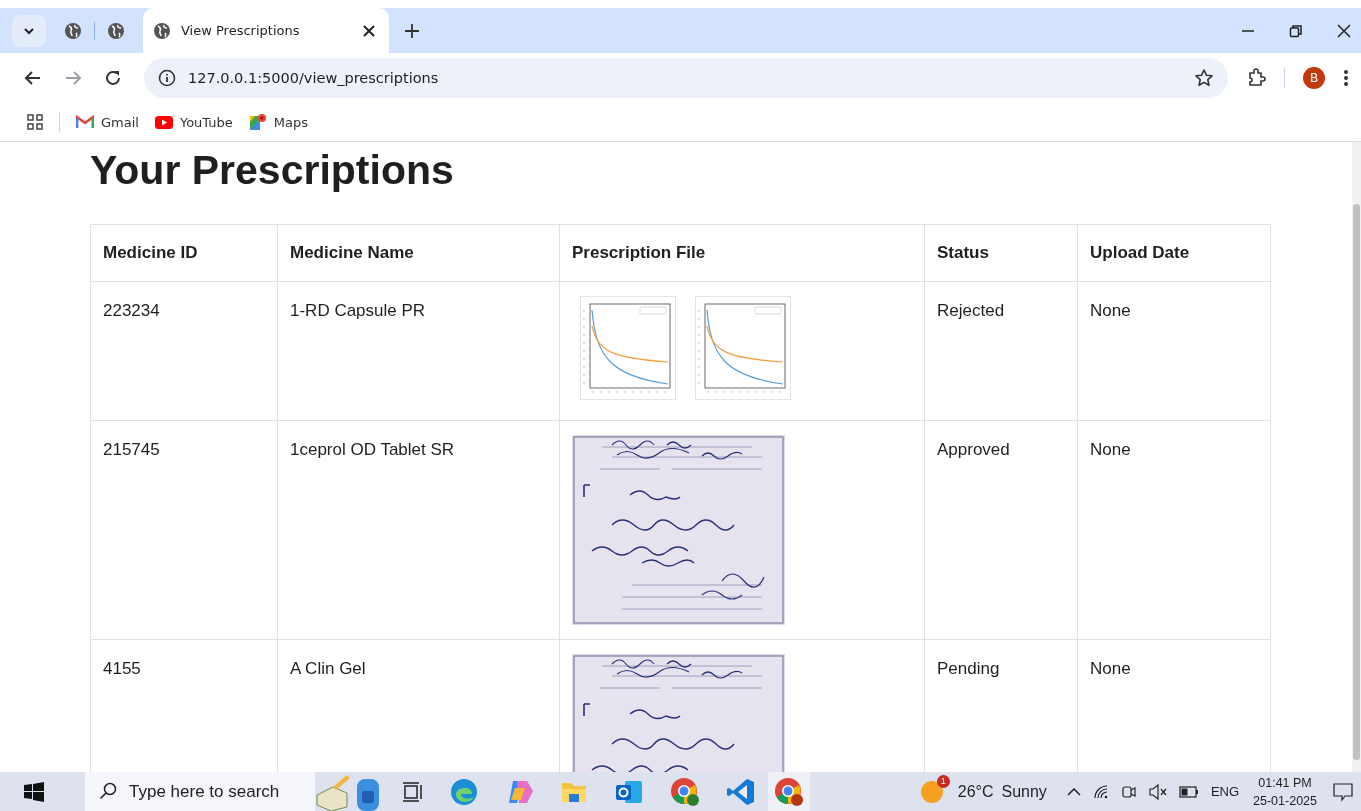  What do you see at coordinates (1343, 791) in the screenshot?
I see `notification-icon` at bounding box center [1343, 791].